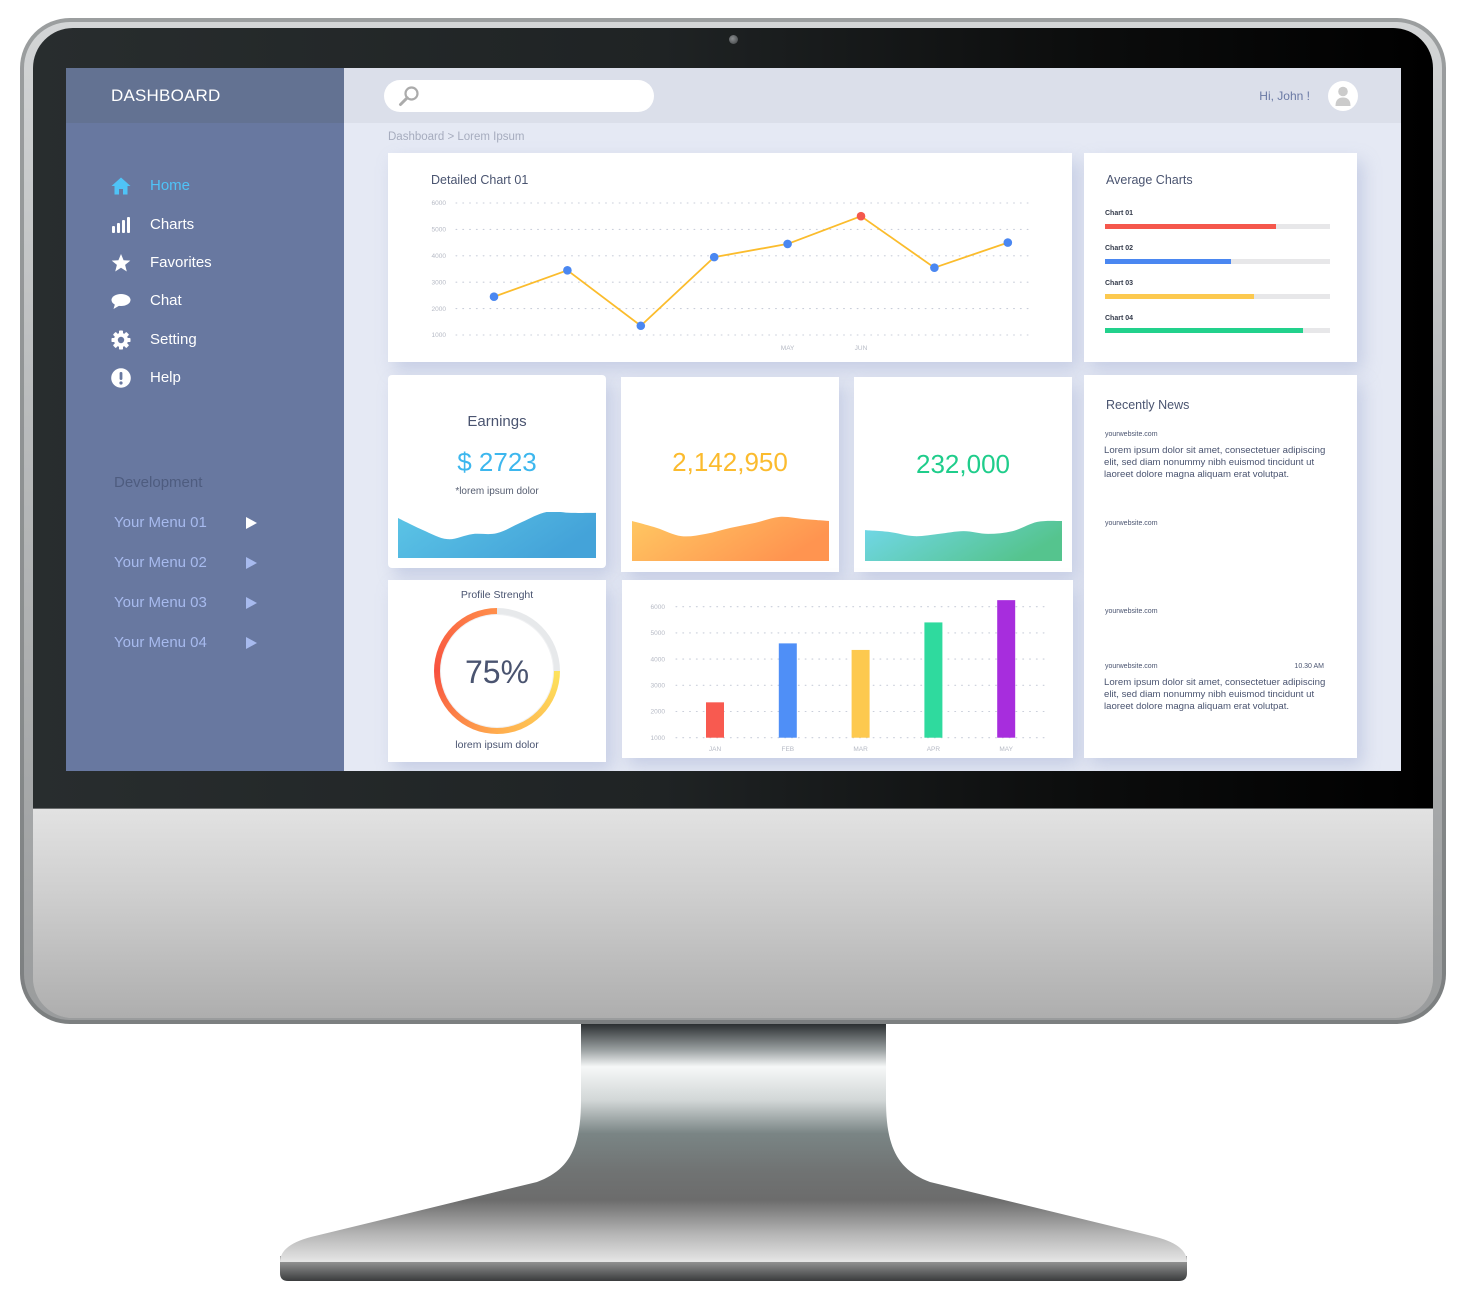  Describe the element at coordinates (497, 462) in the screenshot. I see `earnings-value: $ 2723` at that location.